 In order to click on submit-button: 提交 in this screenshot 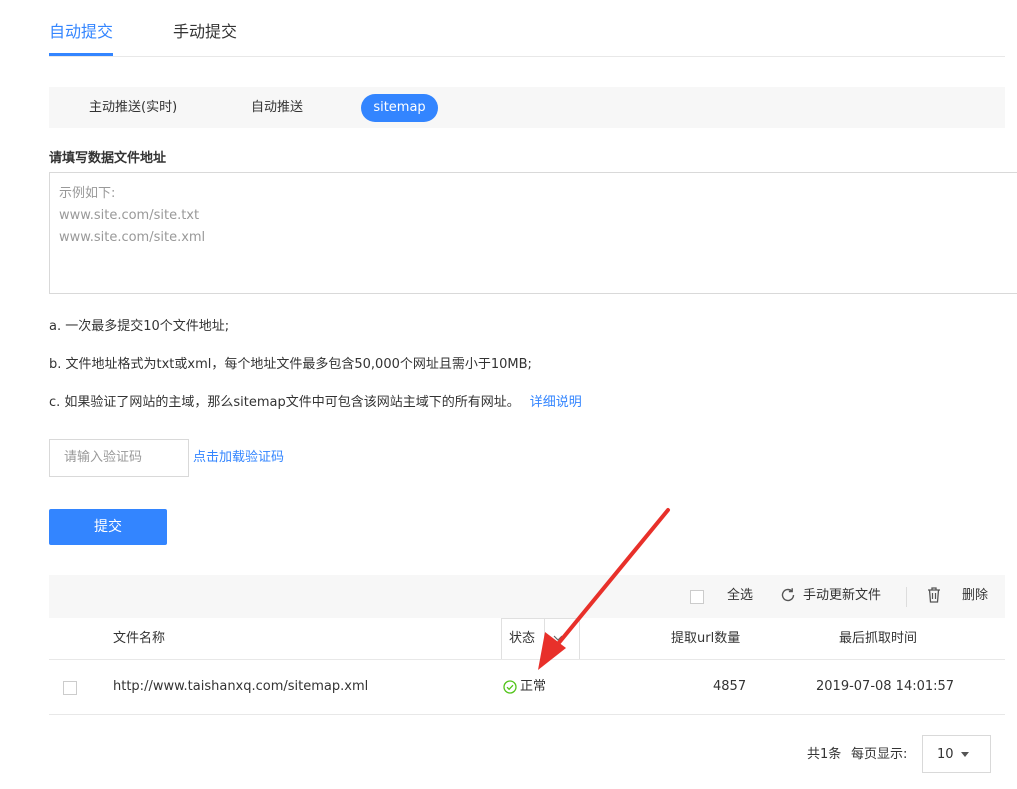, I will do `click(108, 527)`.